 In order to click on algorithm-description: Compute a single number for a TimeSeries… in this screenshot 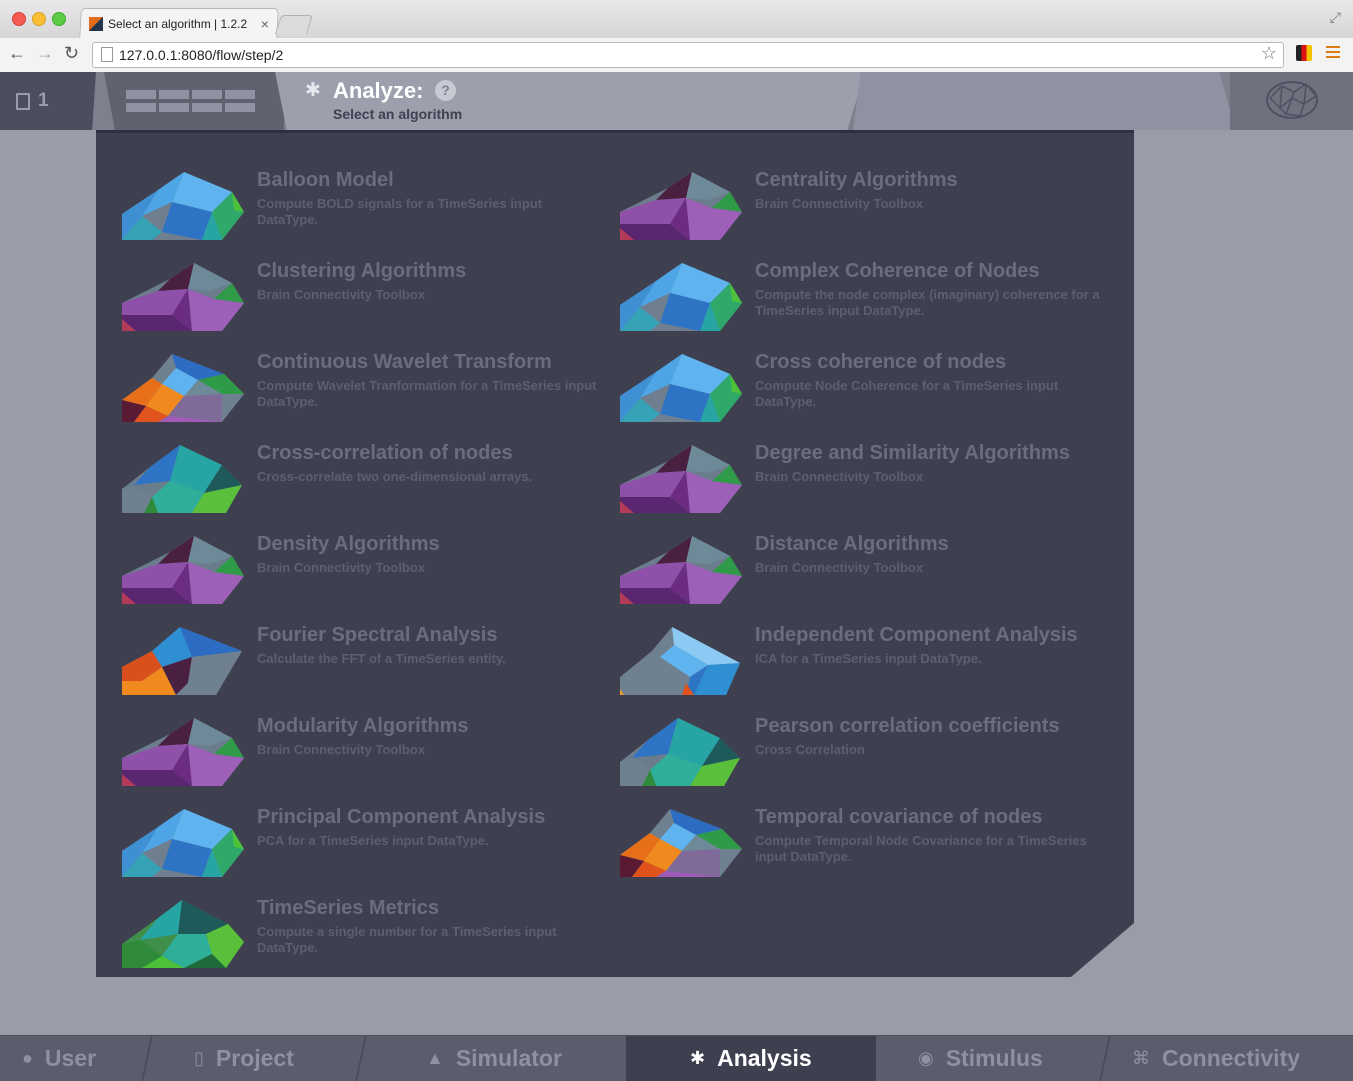, I will do `click(407, 939)`.